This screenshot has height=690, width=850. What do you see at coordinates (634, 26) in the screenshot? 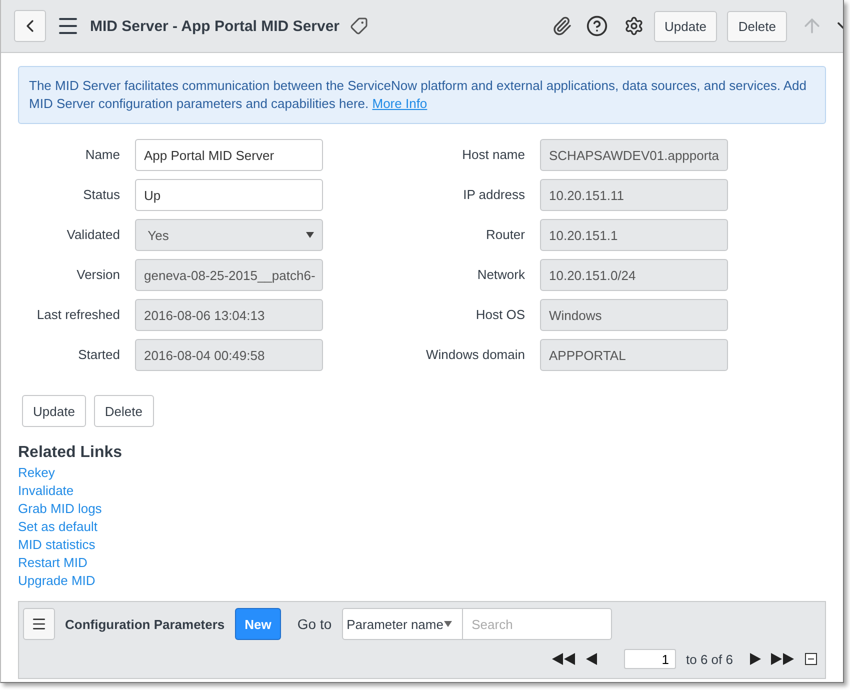
I see `settings-icon` at bounding box center [634, 26].